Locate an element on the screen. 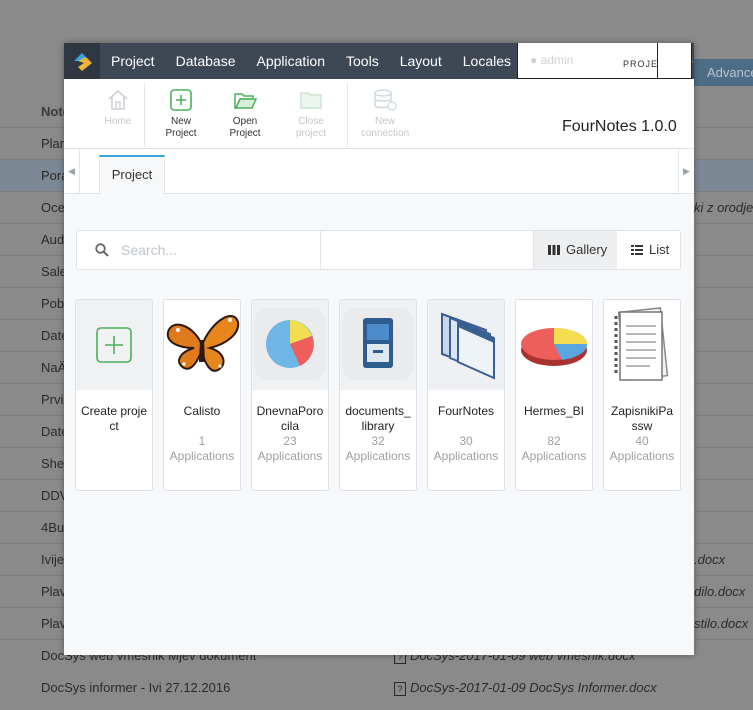 This screenshot has width=753, height=710. new-project-button: New Project is located at coordinates (181, 113).